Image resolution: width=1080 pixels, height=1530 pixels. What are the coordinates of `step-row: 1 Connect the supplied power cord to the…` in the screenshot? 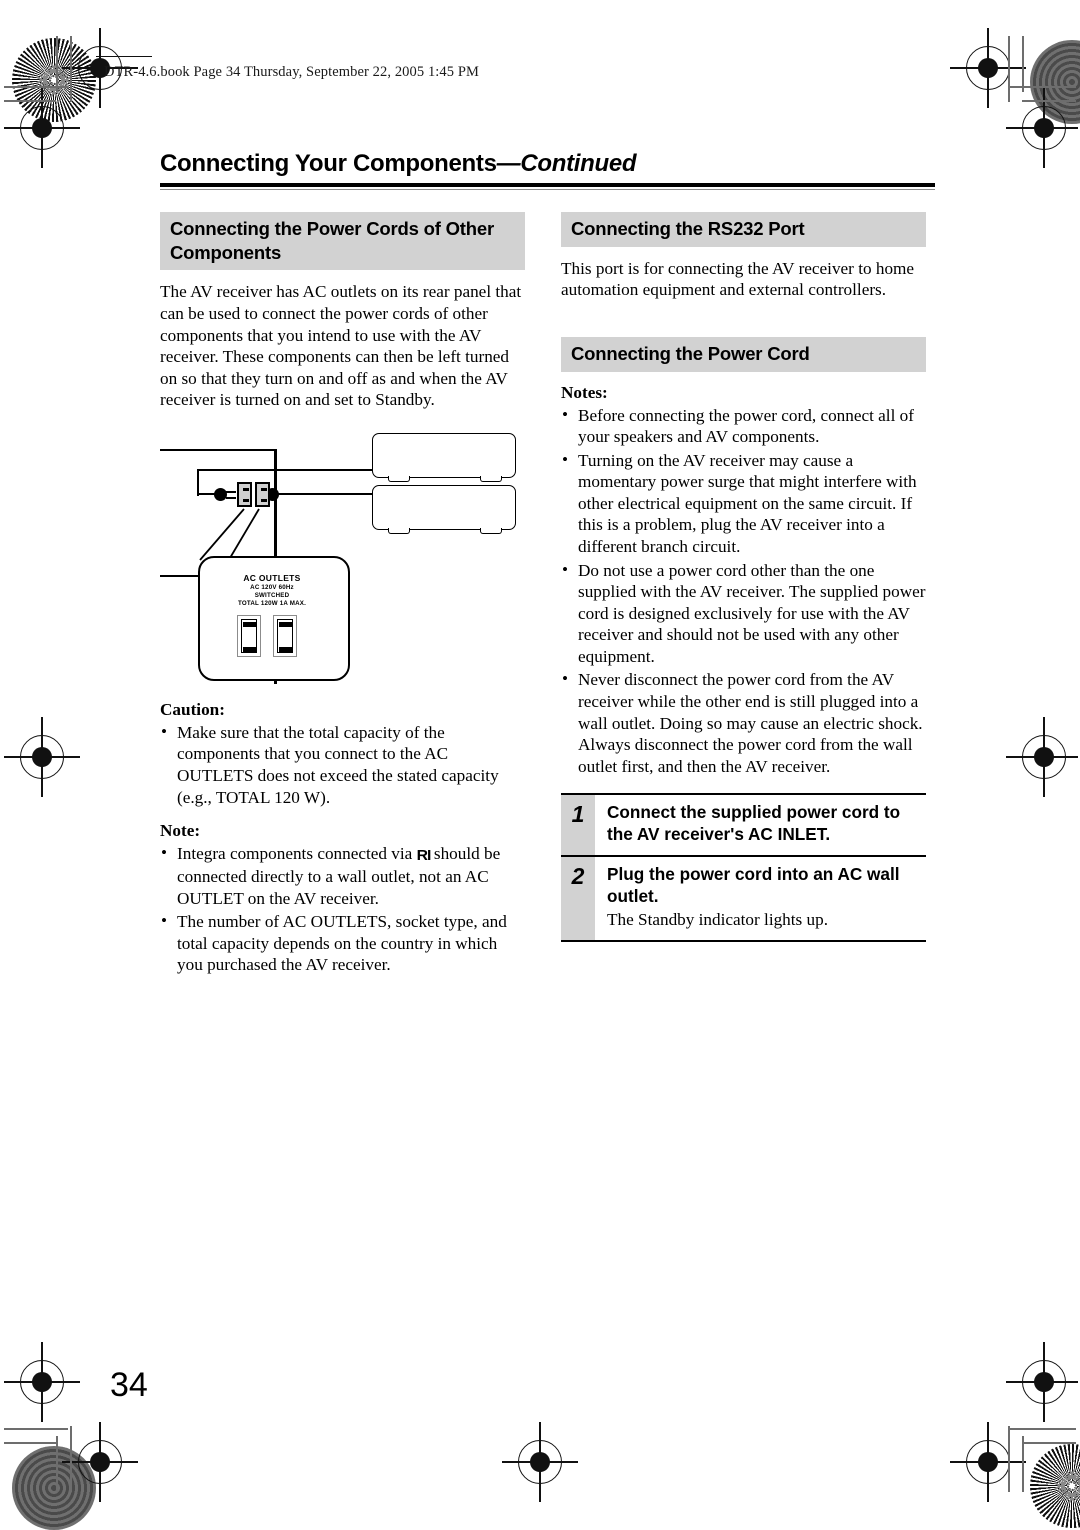 It's located at (743, 824).